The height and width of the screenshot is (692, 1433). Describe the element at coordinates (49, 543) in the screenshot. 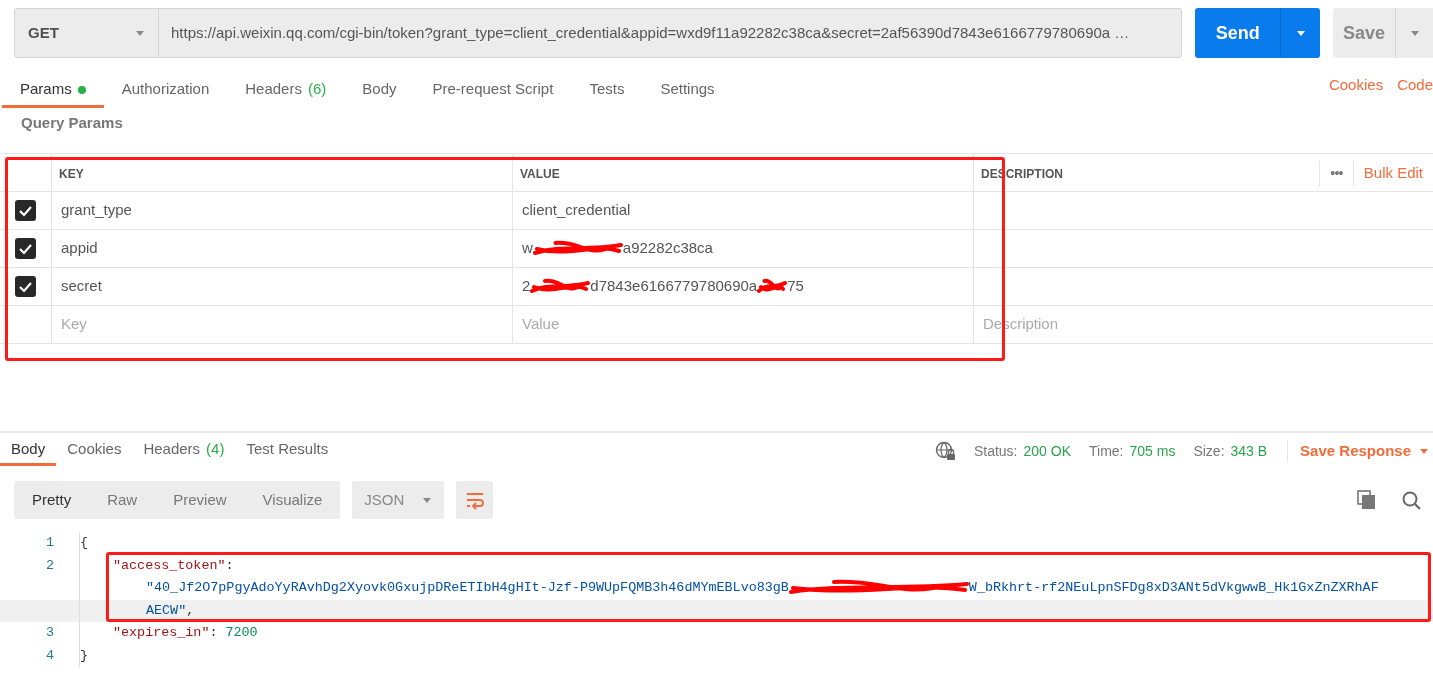

I see `line-number: 1` at that location.